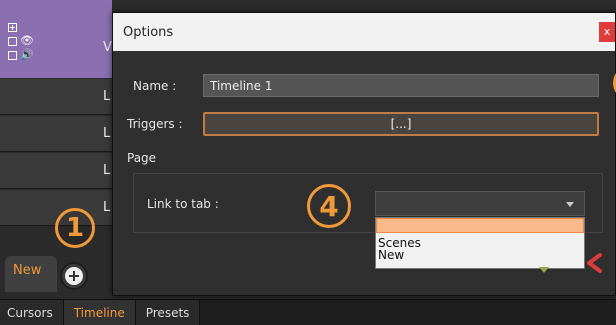  I want to click on tab-cursors: Cursors, so click(32, 312).